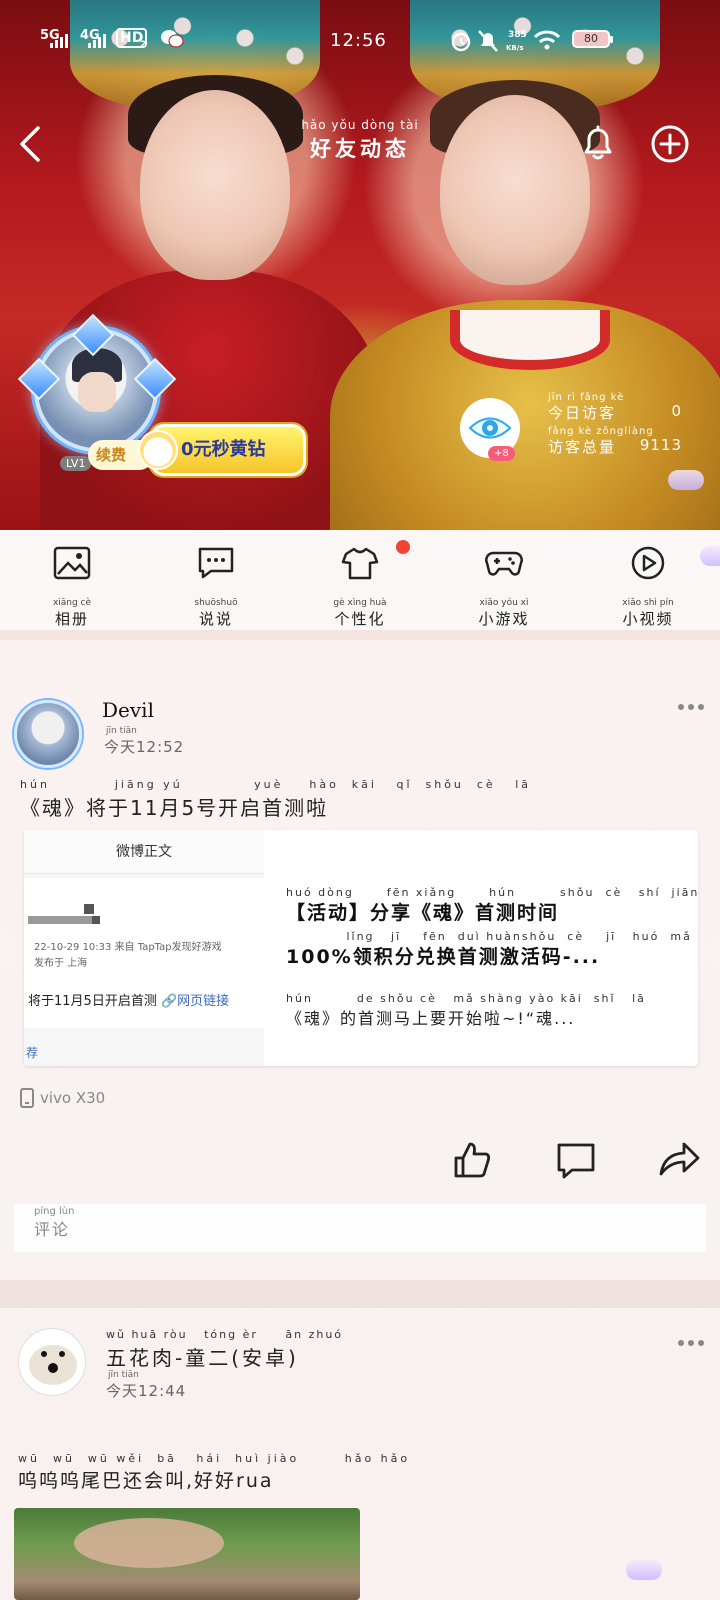 The height and width of the screenshot is (1600, 720). What do you see at coordinates (504, 619) in the screenshot?
I see `menu-item-label: 小游戏` at bounding box center [504, 619].